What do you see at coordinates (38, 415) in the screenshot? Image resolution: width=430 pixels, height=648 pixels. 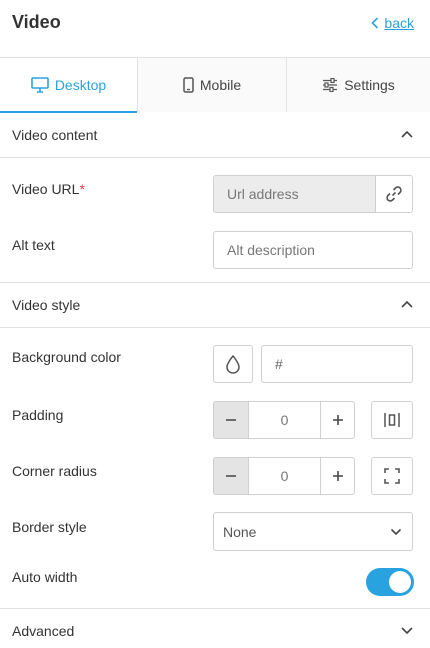 I see `padding-label: Padding` at bounding box center [38, 415].